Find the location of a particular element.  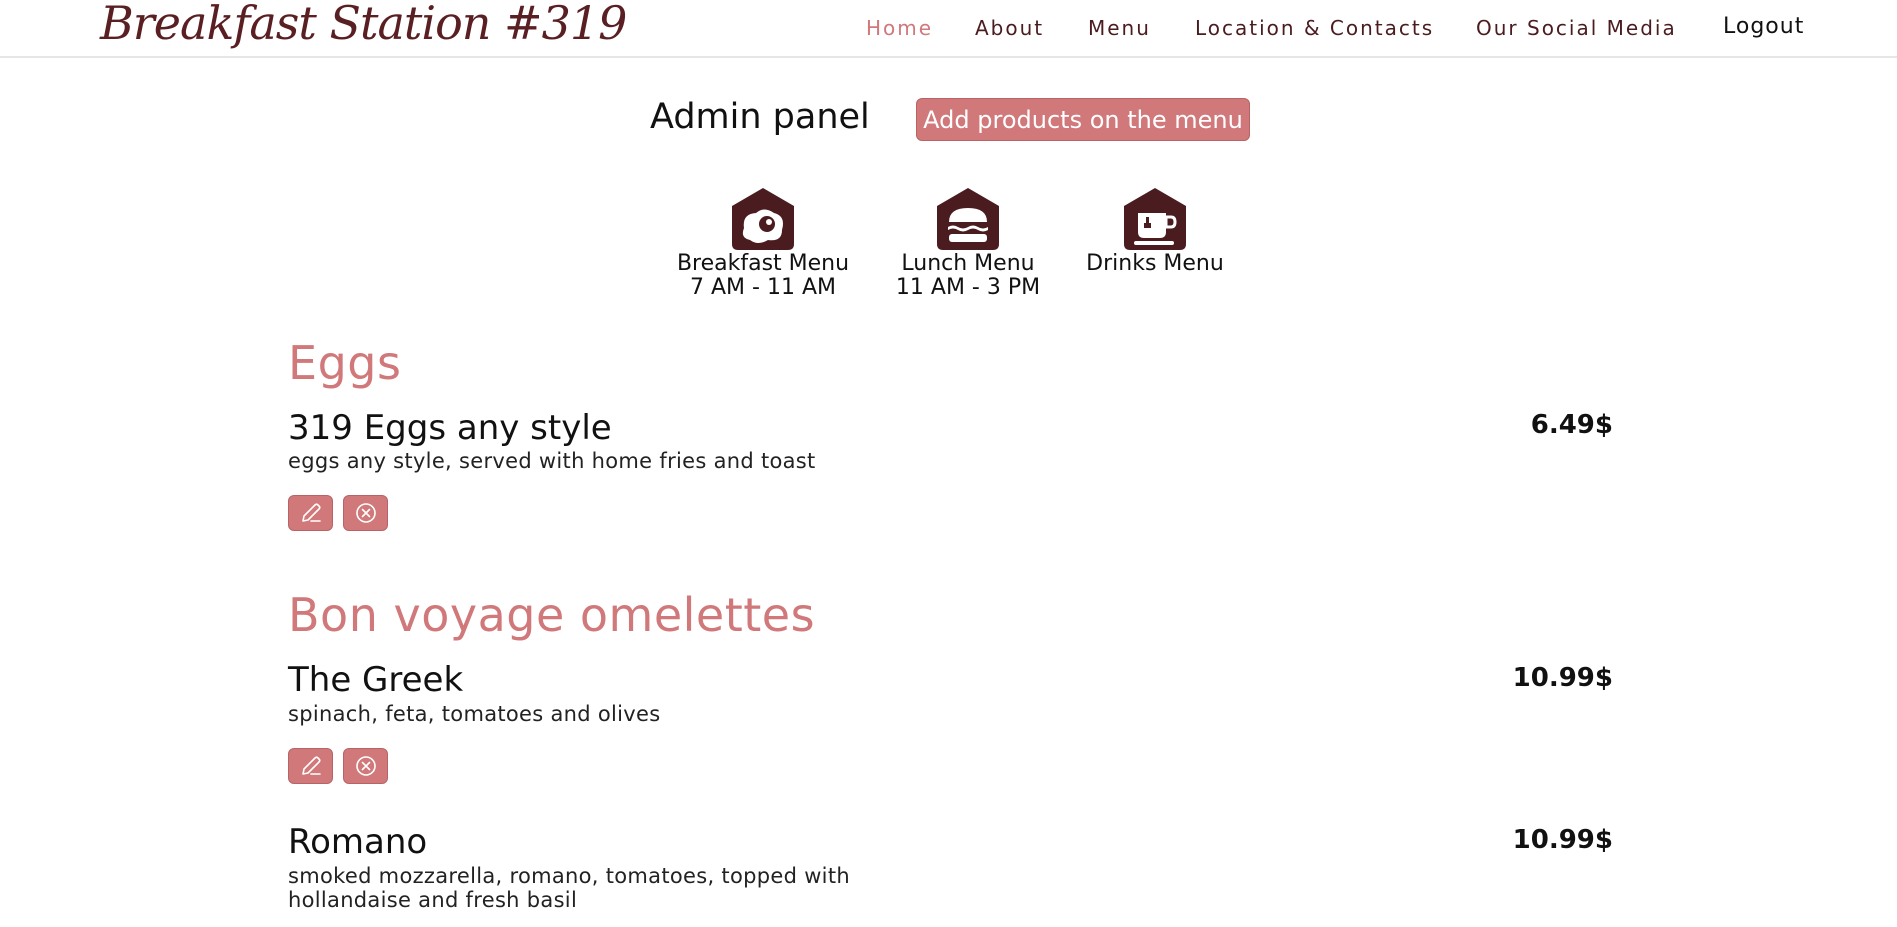

menu-item-name: The Greek is located at coordinates (376, 680).